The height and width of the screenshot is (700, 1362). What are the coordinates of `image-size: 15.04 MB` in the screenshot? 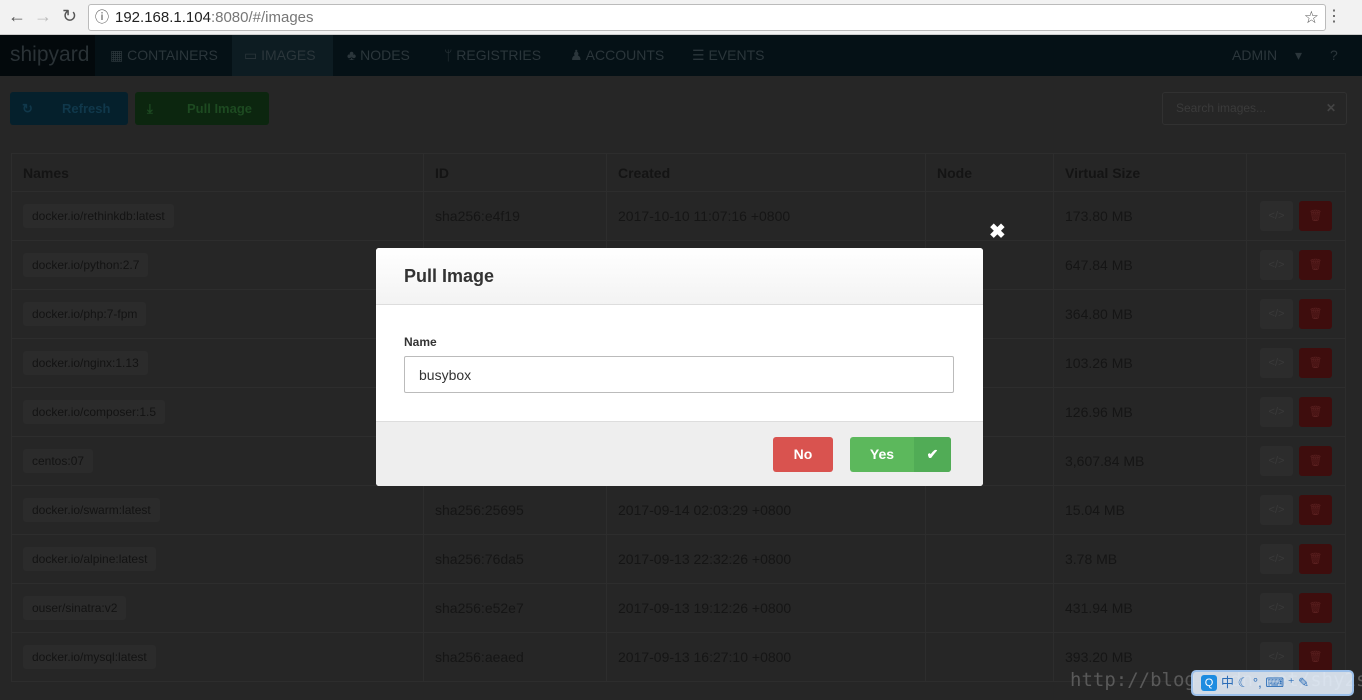 It's located at (1150, 510).